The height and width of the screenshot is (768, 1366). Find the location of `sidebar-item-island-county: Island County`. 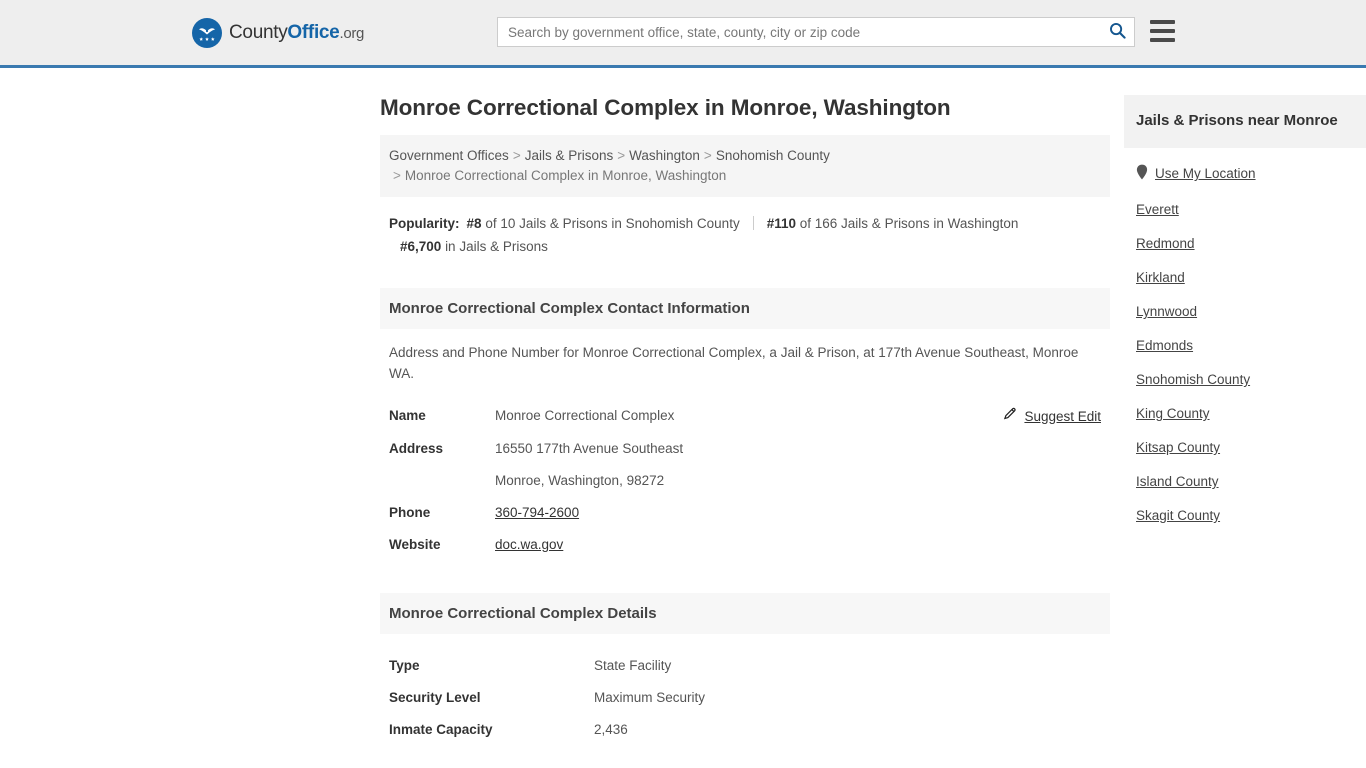

sidebar-item-island-county: Island County is located at coordinates (1245, 481).